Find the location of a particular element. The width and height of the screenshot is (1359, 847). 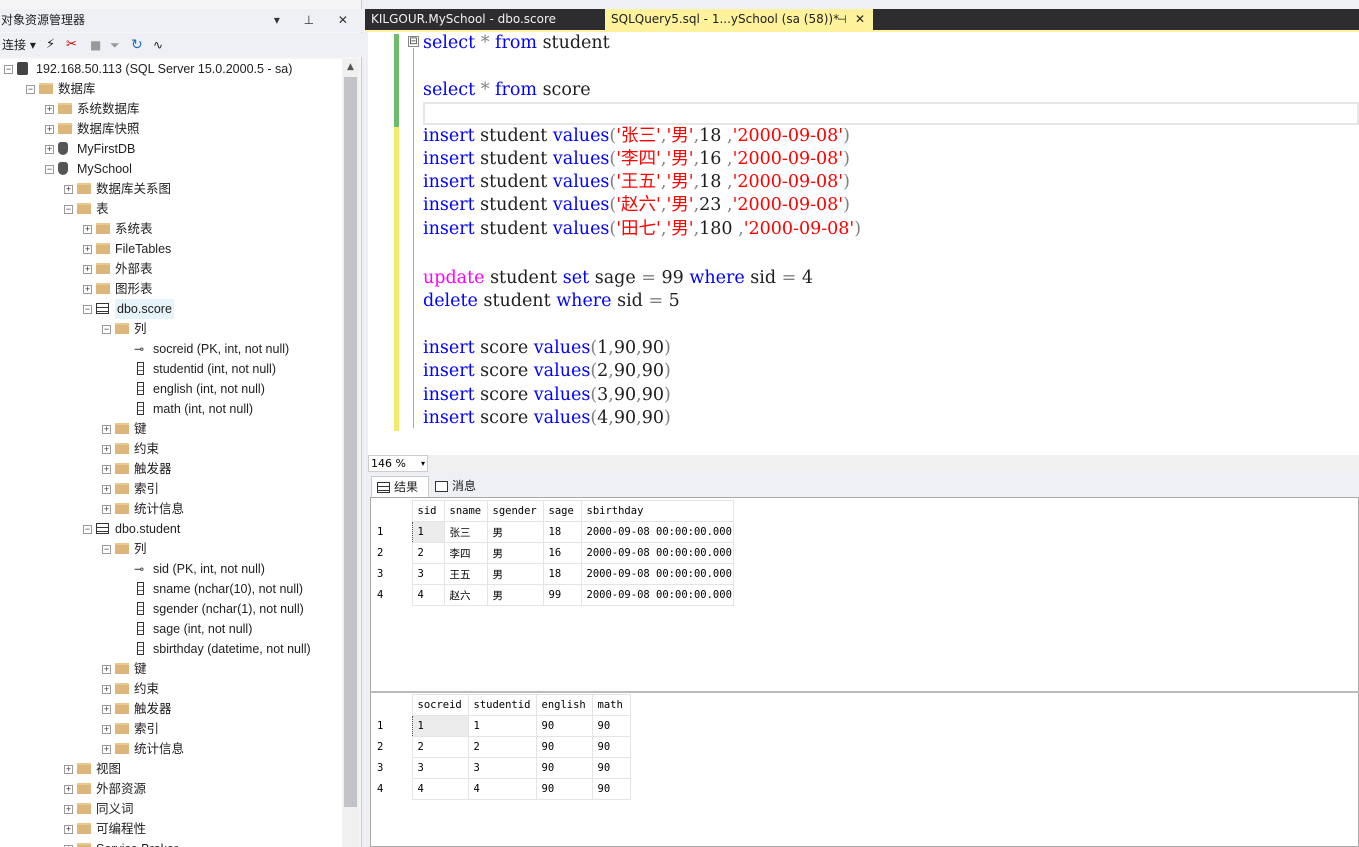

table-row: 1 1 1 90 90 is located at coordinates (501, 726).